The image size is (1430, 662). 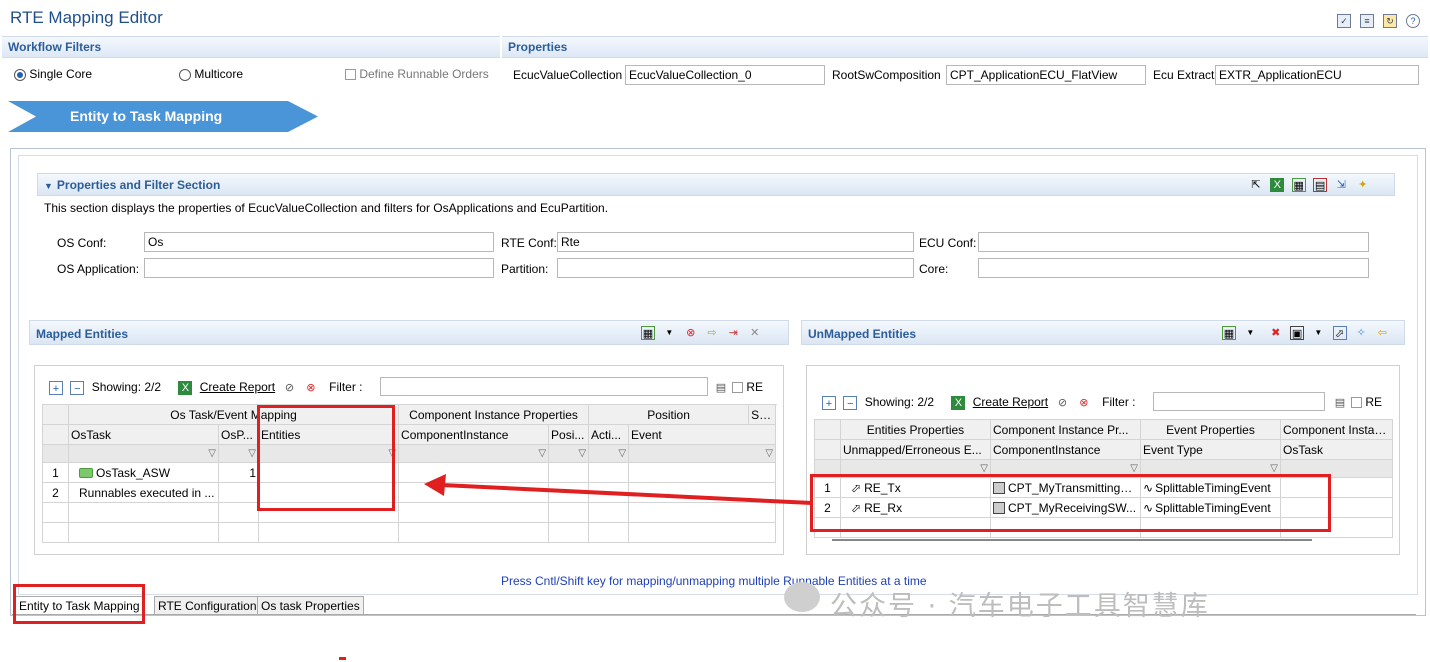 What do you see at coordinates (915, 429) in the screenshot?
I see `group-header: Entities Properties` at bounding box center [915, 429].